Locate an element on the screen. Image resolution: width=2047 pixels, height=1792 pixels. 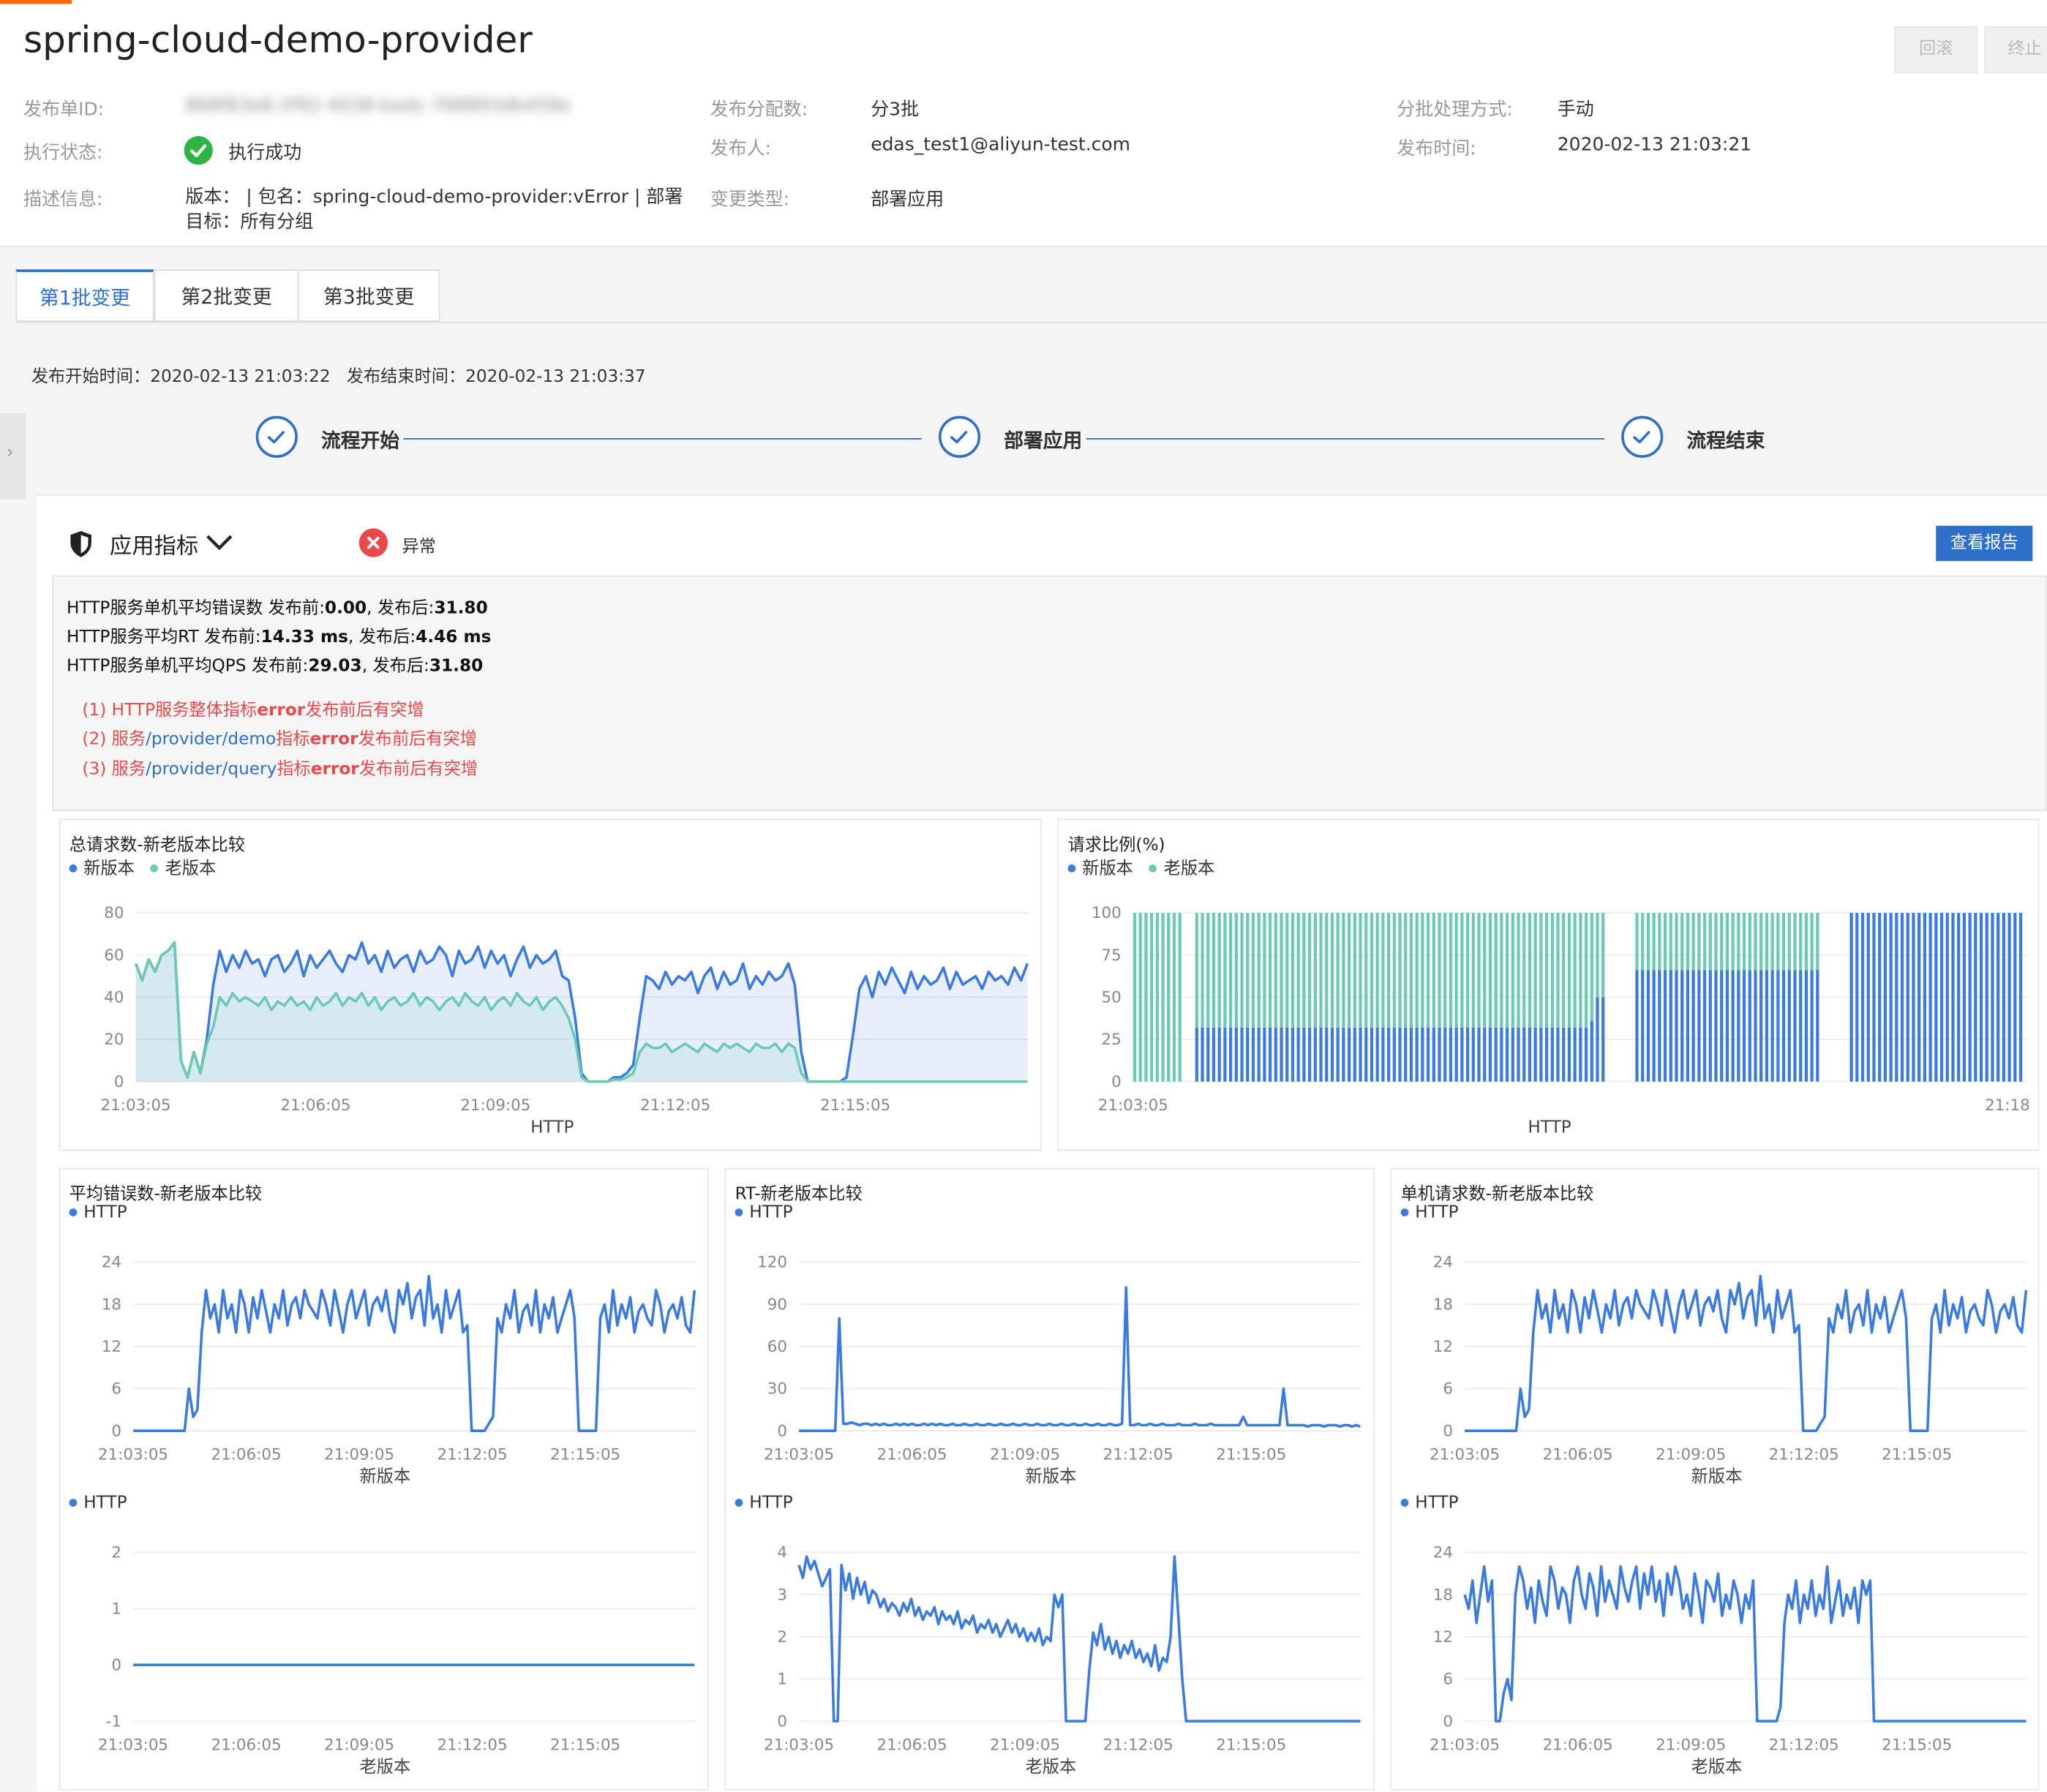
y-tick-label: 50 is located at coordinates (1112, 998).